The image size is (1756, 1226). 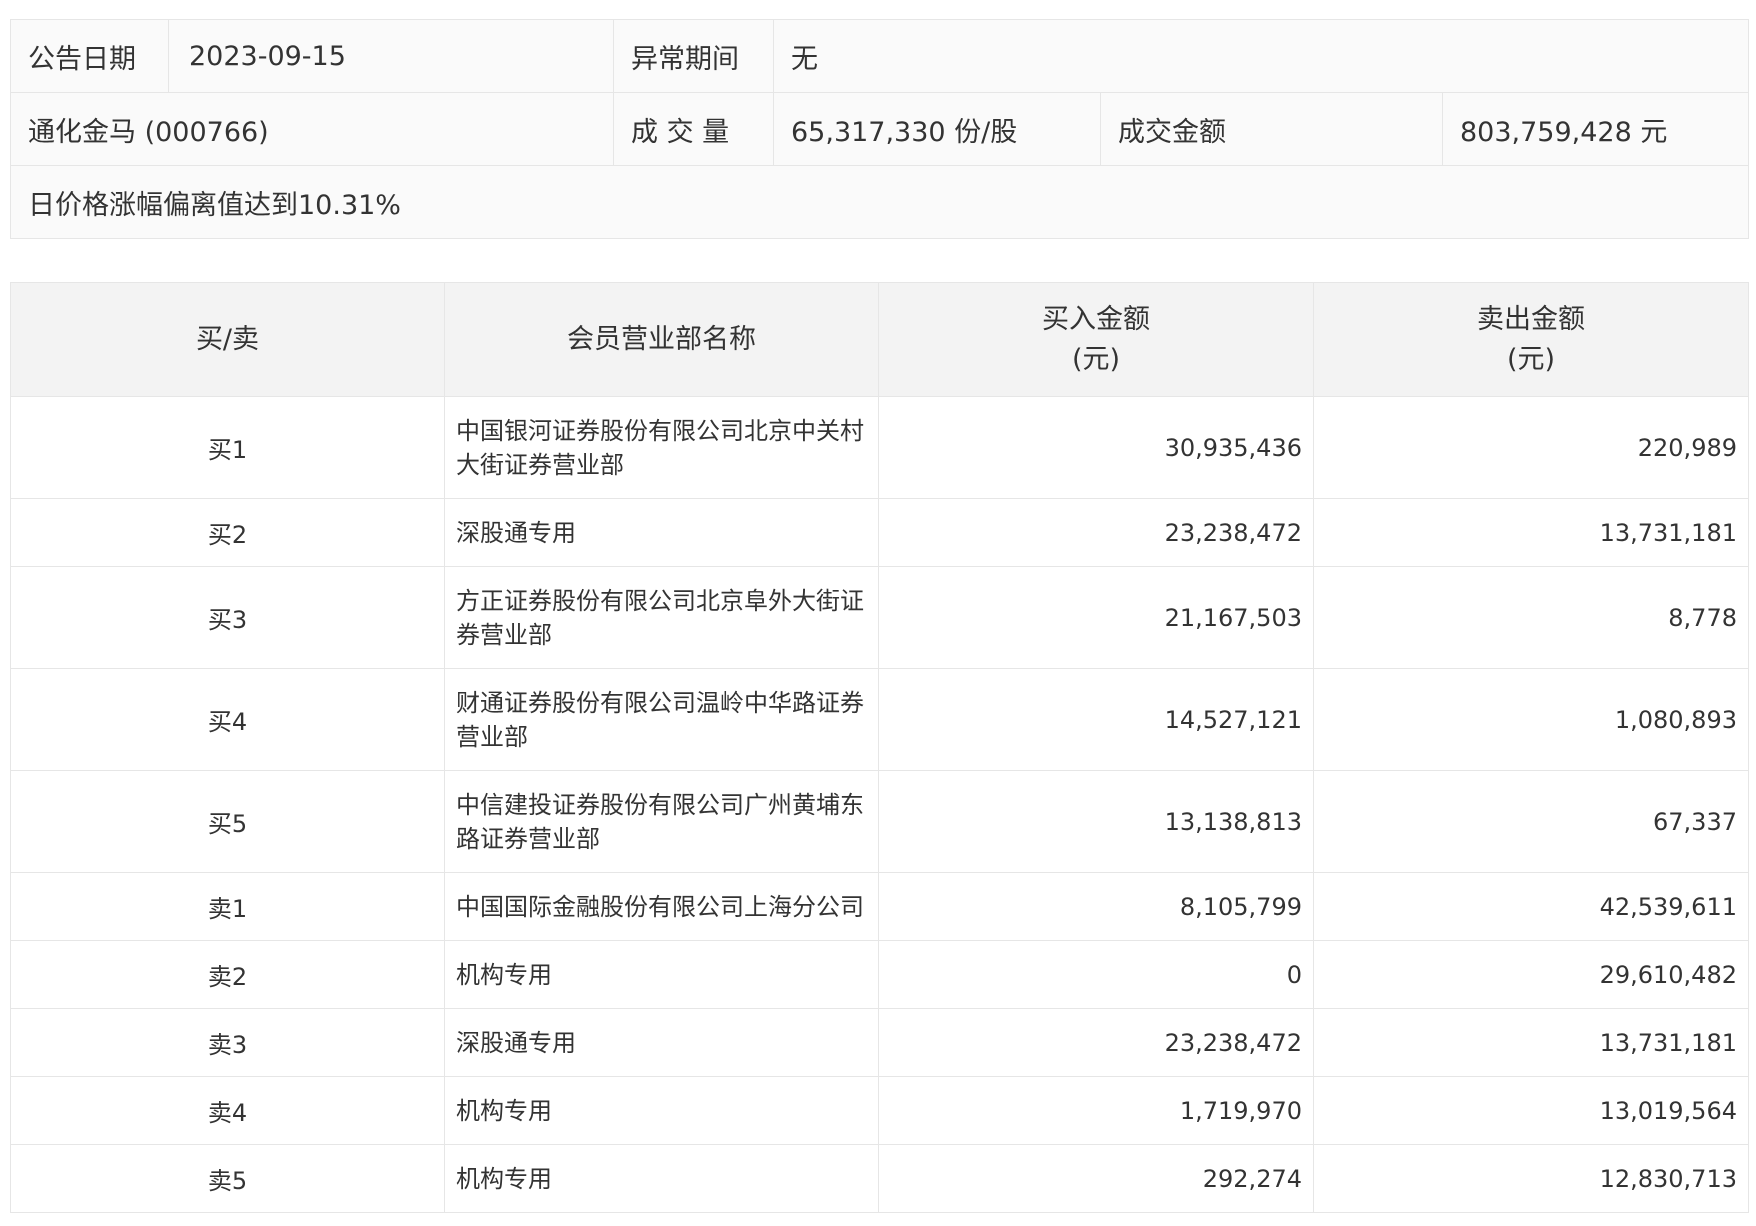 What do you see at coordinates (1096, 1178) in the screenshot?
I see `row-buy-amount: 292,274` at bounding box center [1096, 1178].